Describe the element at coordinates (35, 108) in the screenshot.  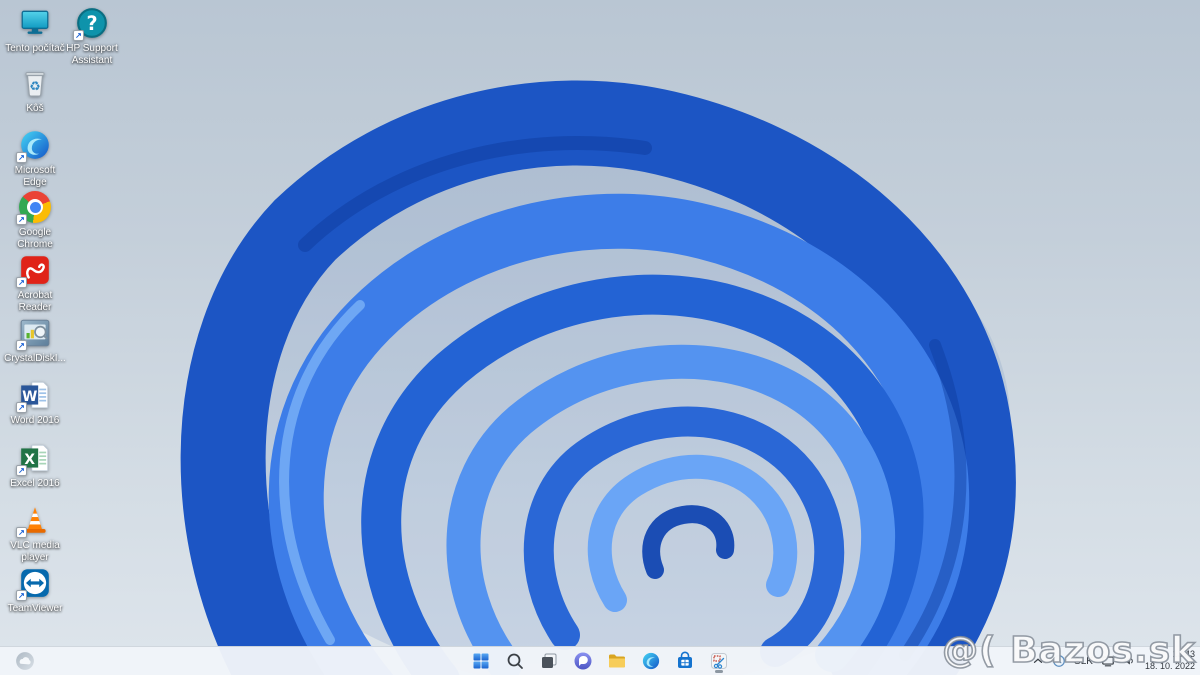
I see `desktop-icon-label: Kôš` at that location.